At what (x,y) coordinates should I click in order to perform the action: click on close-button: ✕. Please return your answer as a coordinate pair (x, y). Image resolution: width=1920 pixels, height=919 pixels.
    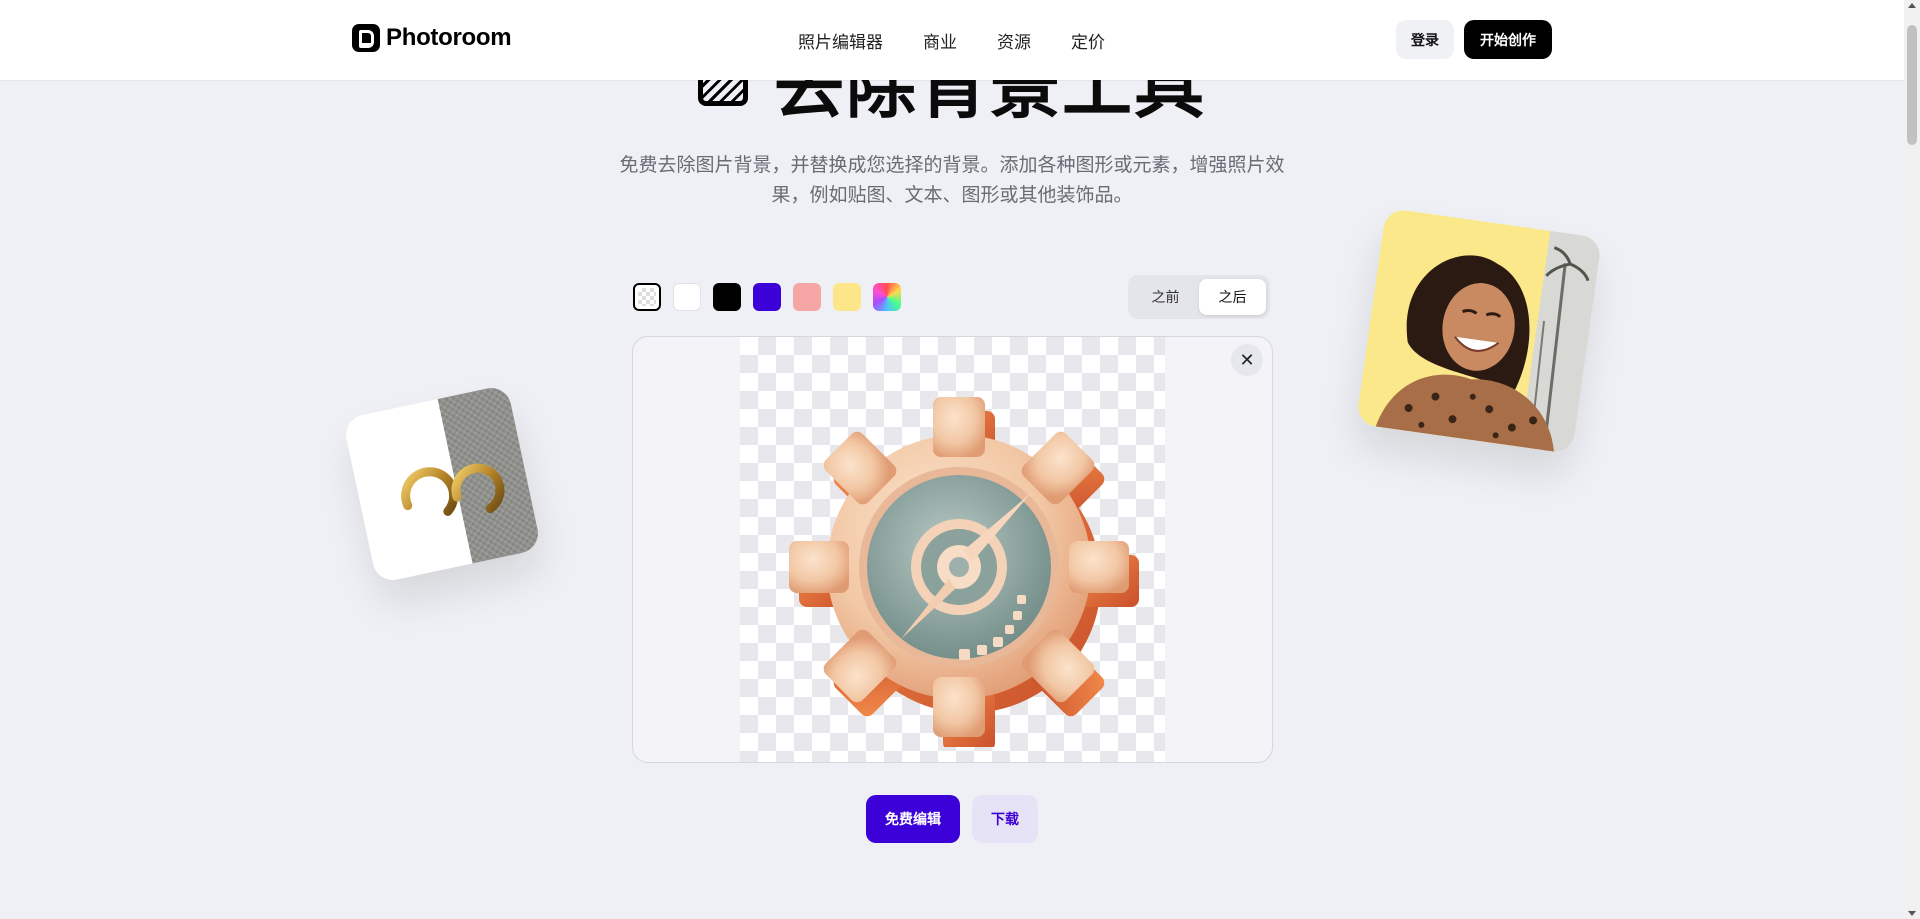
    Looking at the image, I should click on (1247, 360).